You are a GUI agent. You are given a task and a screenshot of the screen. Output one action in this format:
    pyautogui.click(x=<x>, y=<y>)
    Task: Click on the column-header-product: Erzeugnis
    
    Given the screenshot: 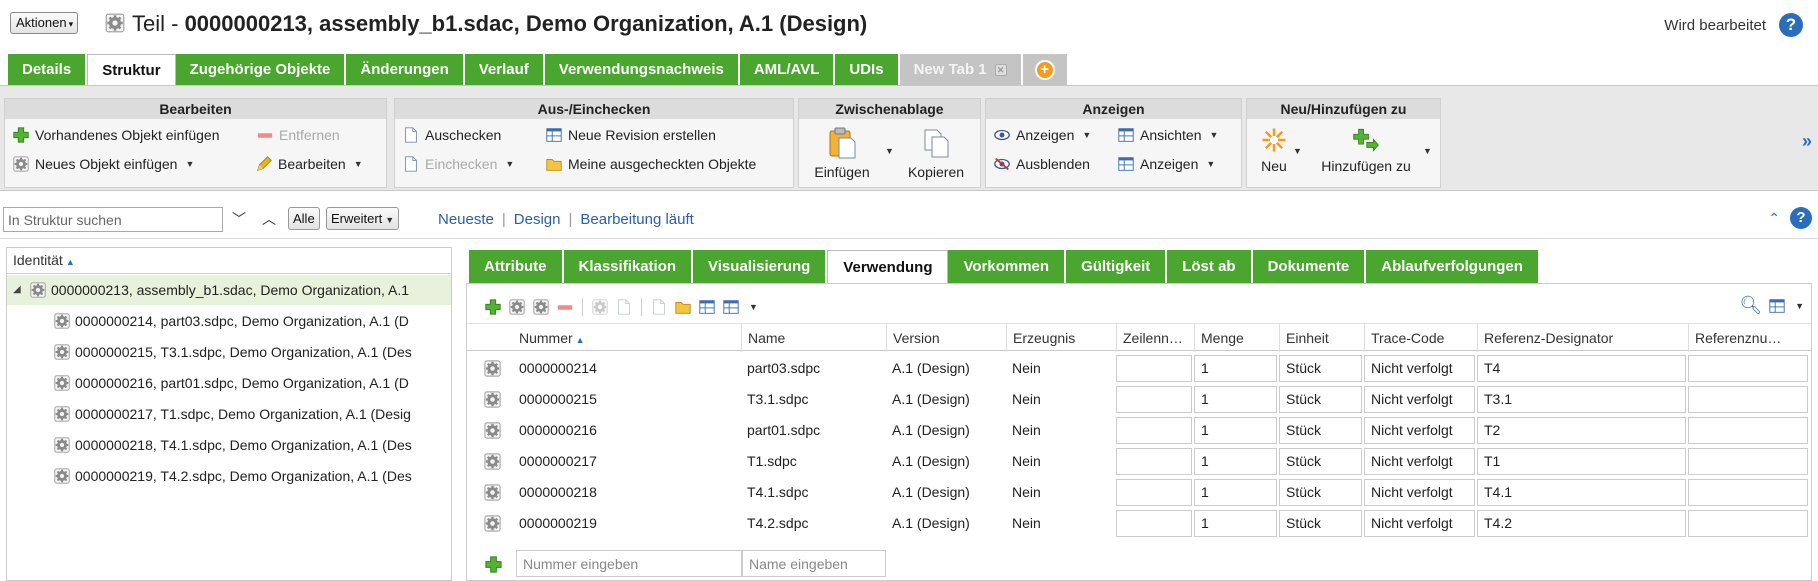 What is the action you would take?
    pyautogui.click(x=1061, y=338)
    